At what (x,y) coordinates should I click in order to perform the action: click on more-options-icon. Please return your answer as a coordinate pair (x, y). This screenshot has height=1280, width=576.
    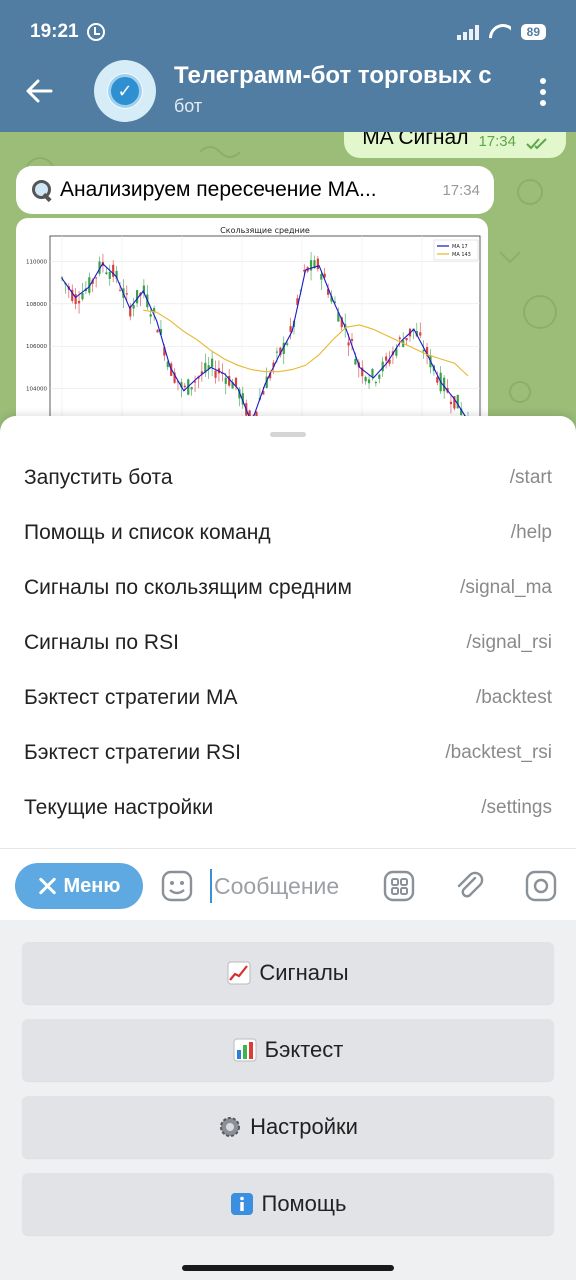
    Looking at the image, I should click on (544, 92).